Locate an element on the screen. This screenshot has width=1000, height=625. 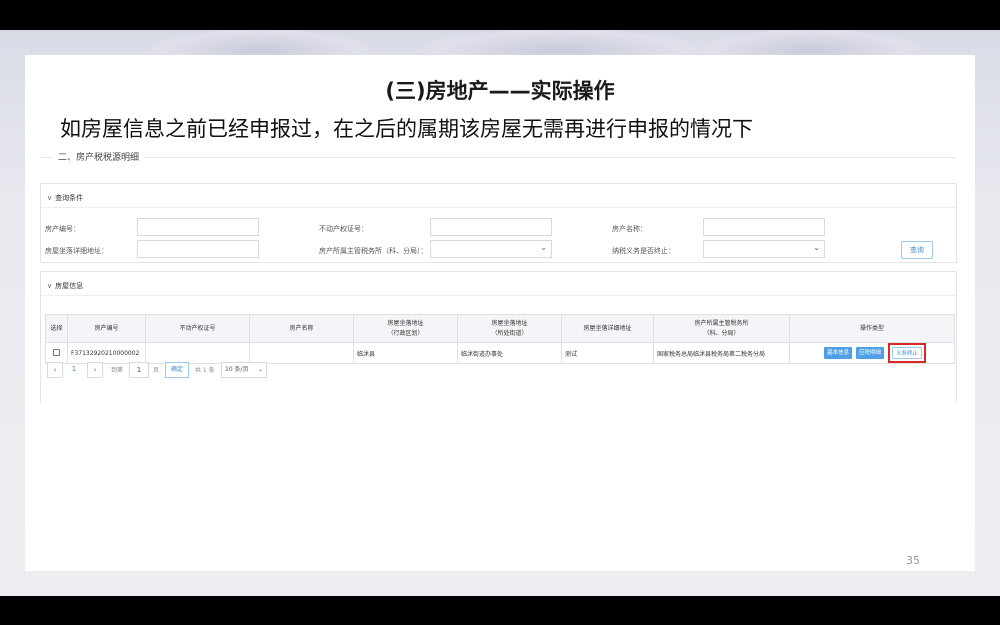
section-divider is located at coordinates (497, 157).